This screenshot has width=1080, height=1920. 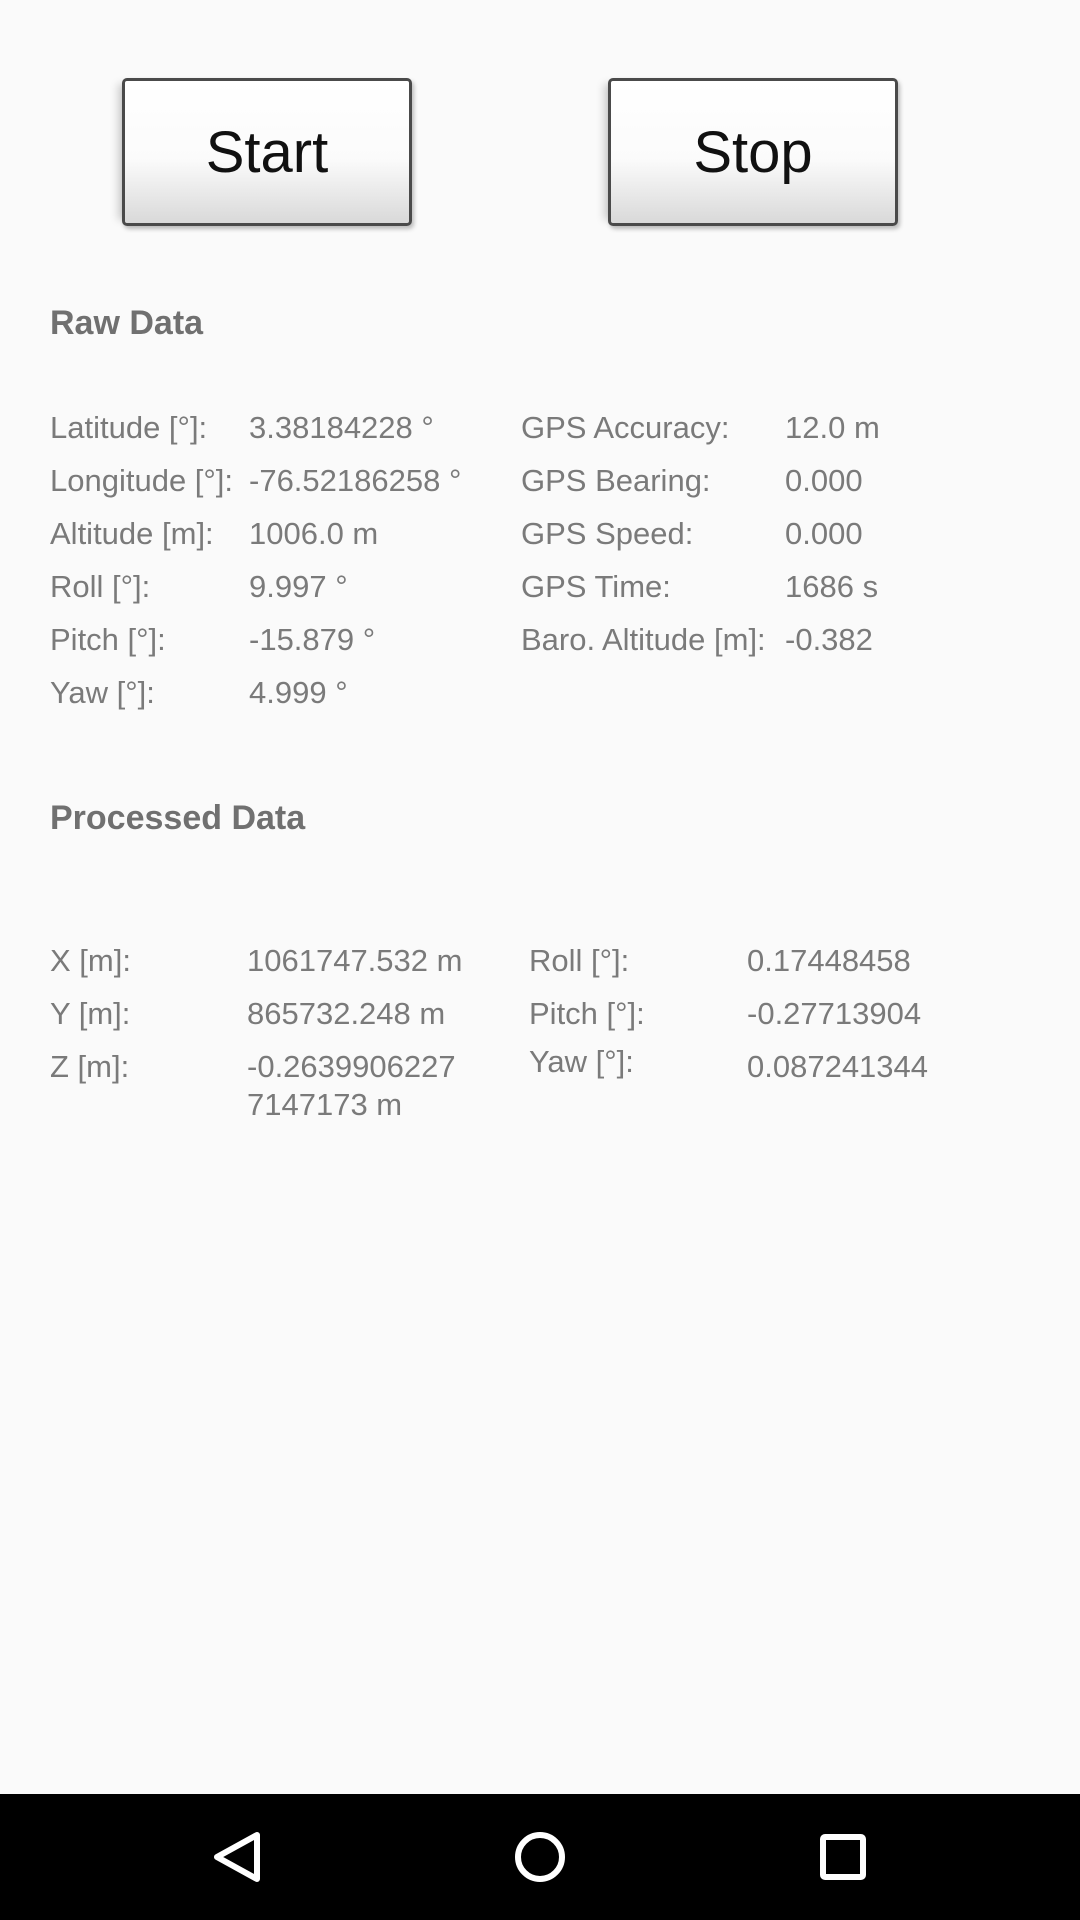 What do you see at coordinates (237, 1857) in the screenshot?
I see `back-icon` at bounding box center [237, 1857].